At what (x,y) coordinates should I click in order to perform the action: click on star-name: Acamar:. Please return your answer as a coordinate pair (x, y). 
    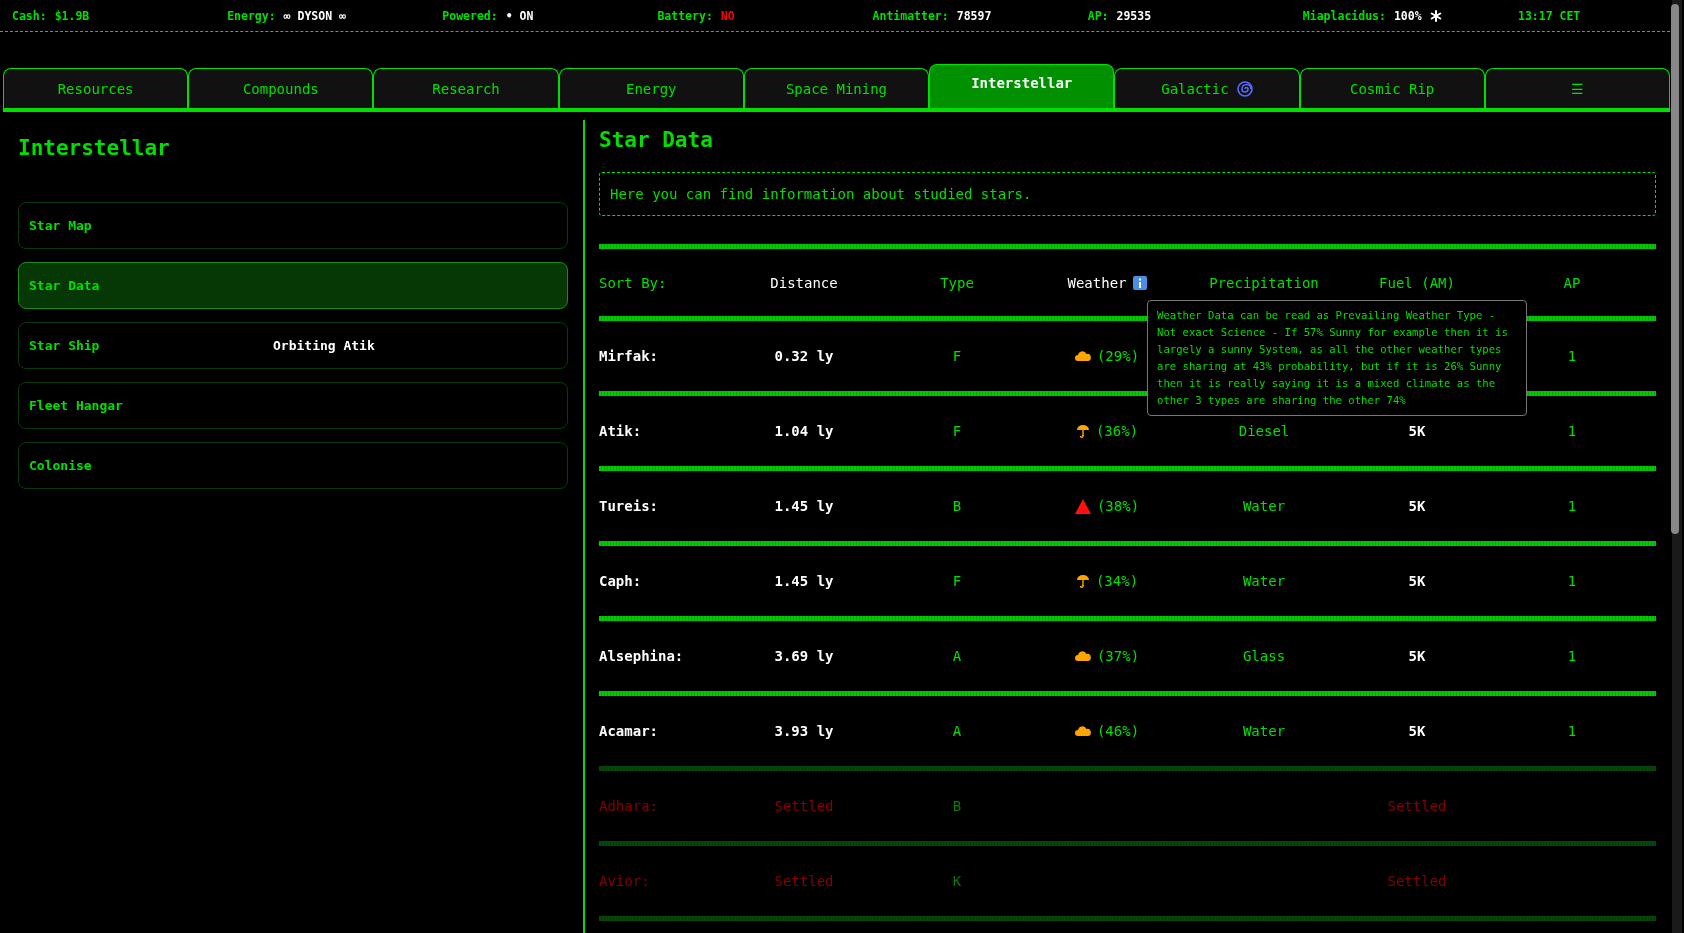
    Looking at the image, I should click on (629, 731).